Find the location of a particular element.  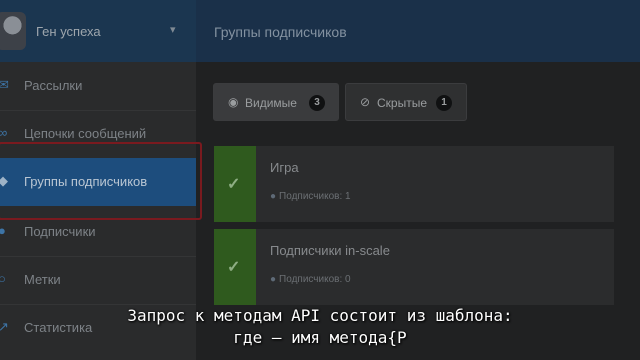

circle-icon: ○ is located at coordinates (3, 278).